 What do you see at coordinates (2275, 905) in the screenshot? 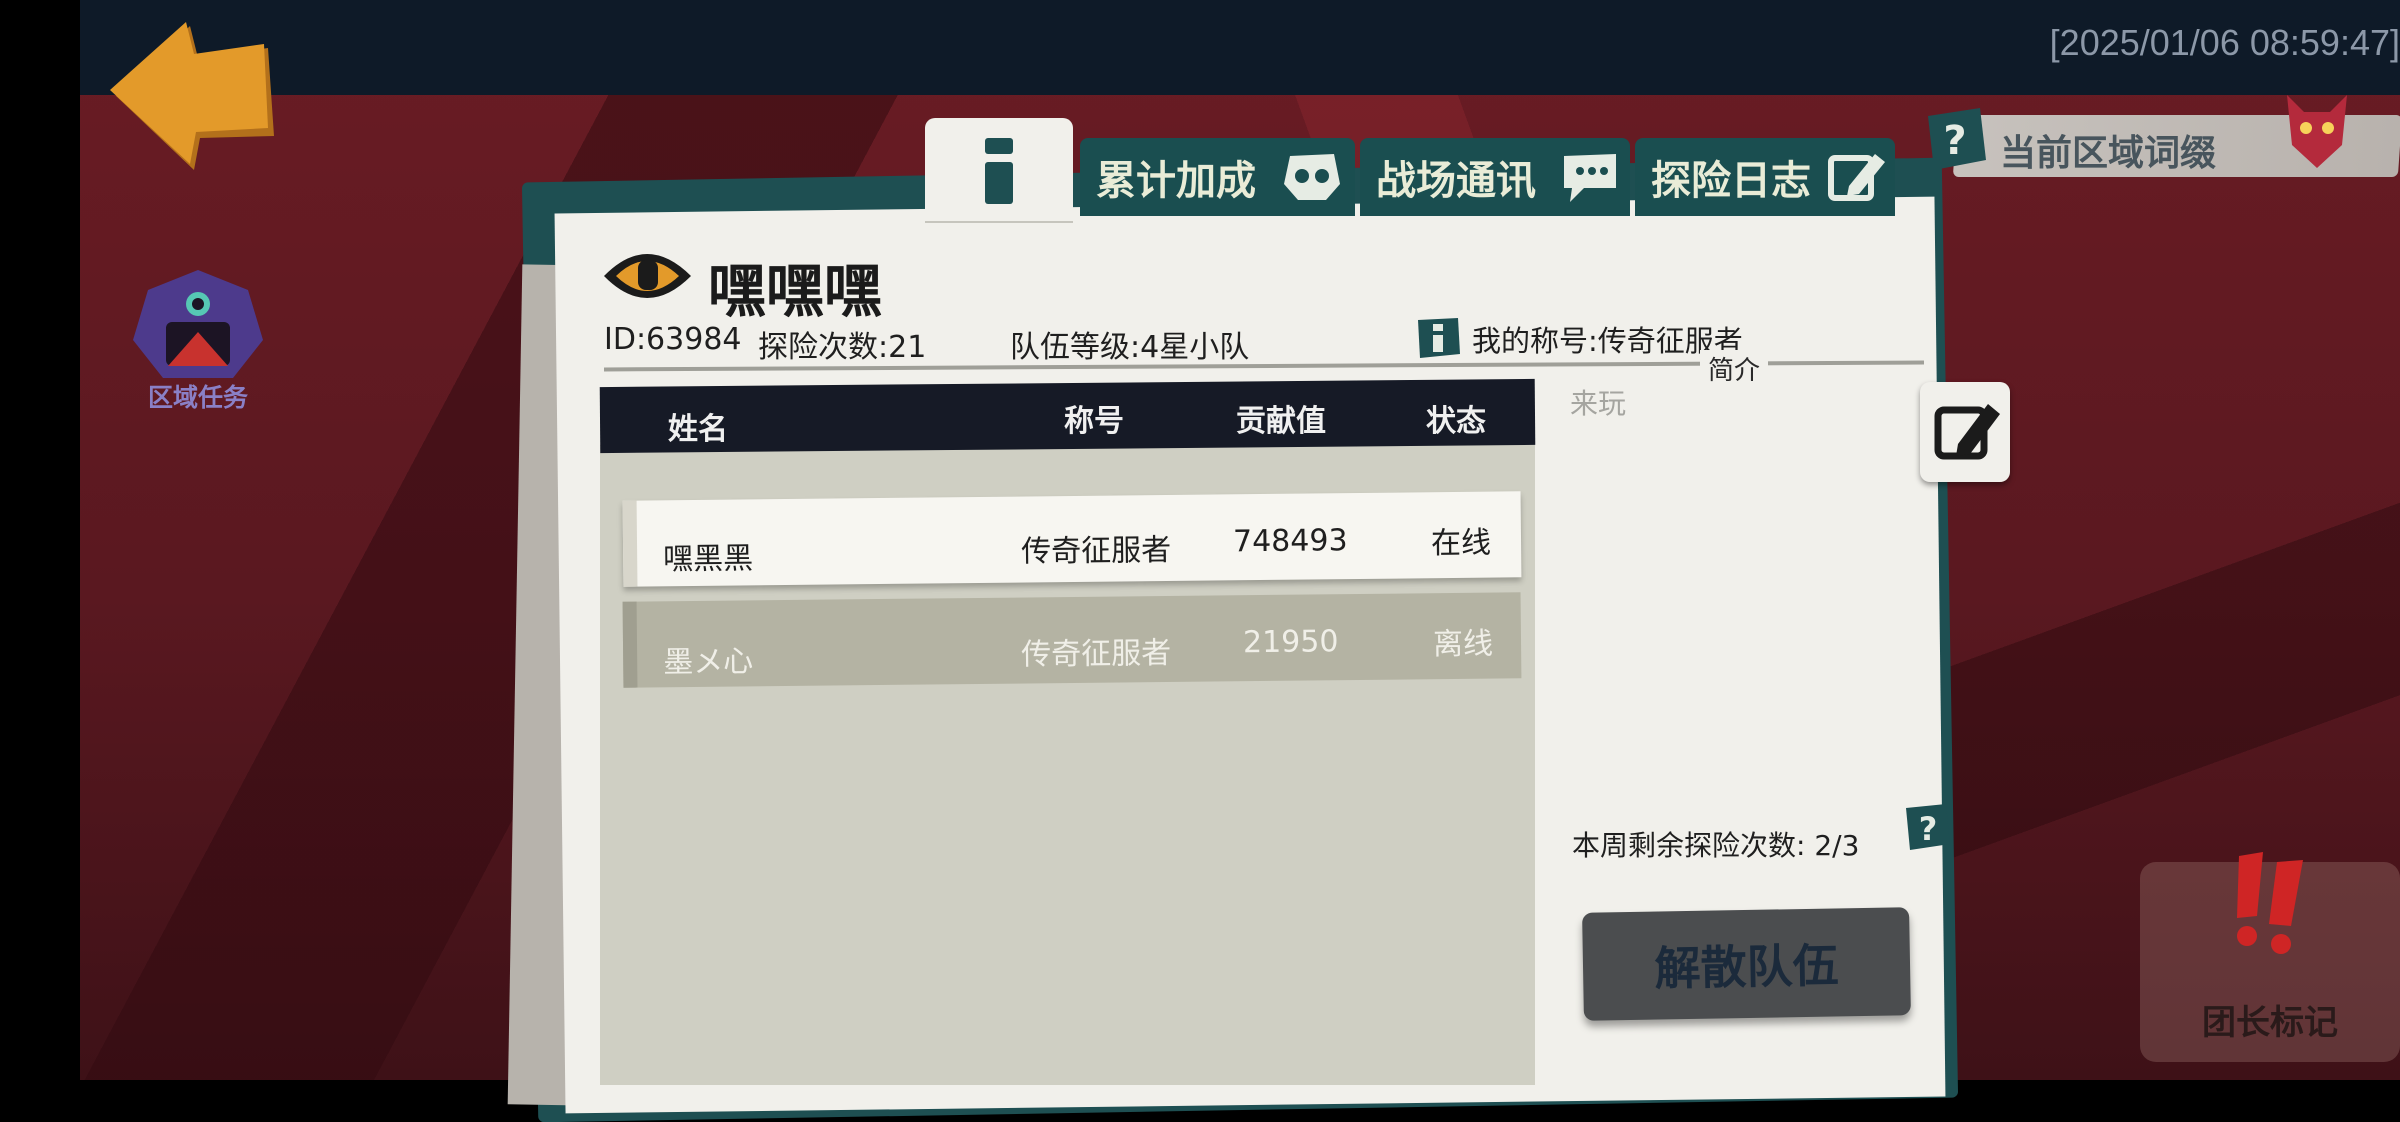
I see `exclamation-icon` at bounding box center [2275, 905].